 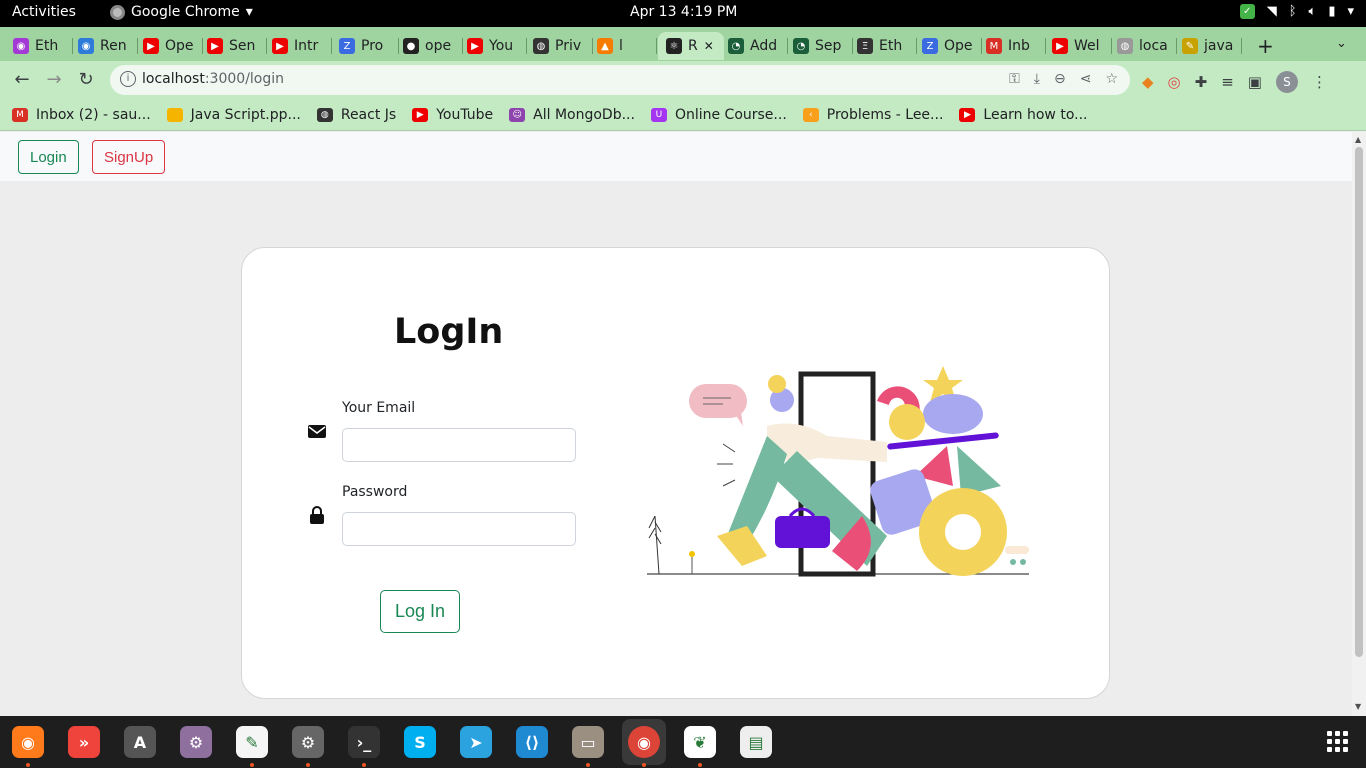 I want to click on files-icon: ▭, so click(x=588, y=742).